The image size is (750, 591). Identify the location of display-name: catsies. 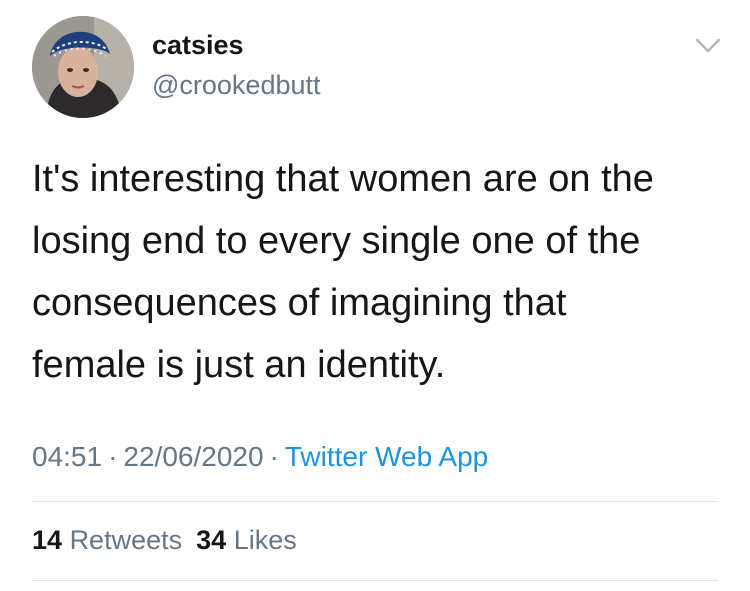
(198, 45).